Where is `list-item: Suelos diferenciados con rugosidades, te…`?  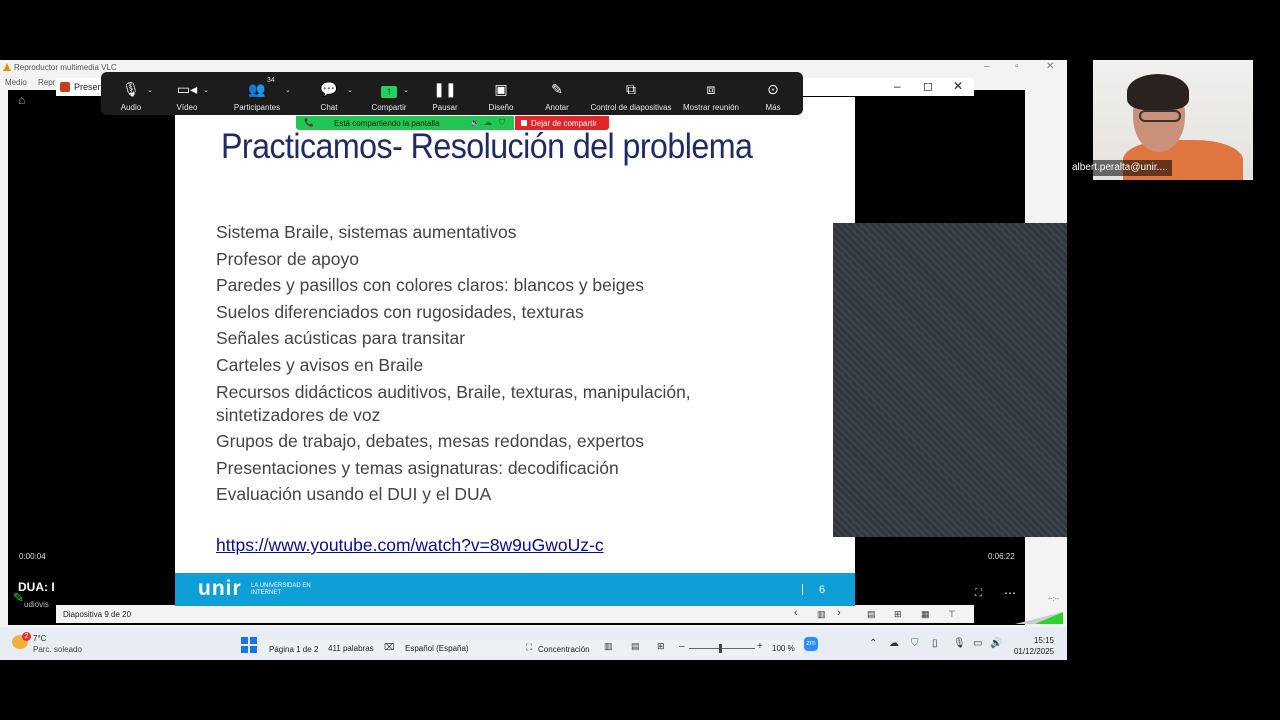 list-item: Suelos diferenciados con rugosidades, te… is located at coordinates (400, 311).